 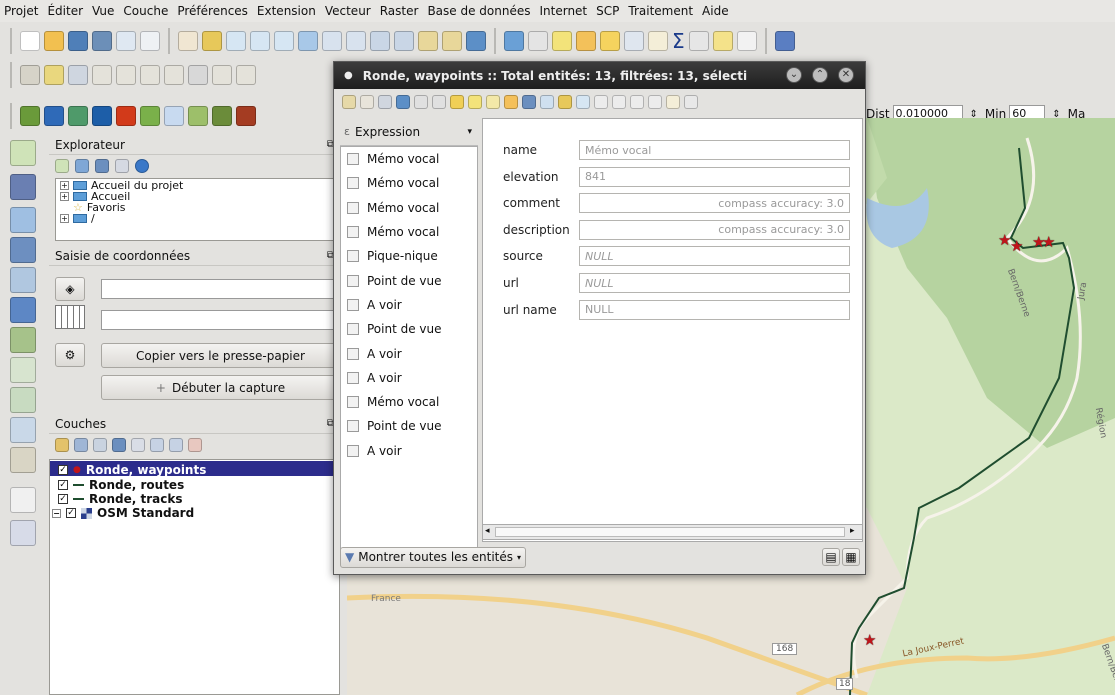 What do you see at coordinates (607, 11) in the screenshot?
I see `menu-item: SCP` at bounding box center [607, 11].